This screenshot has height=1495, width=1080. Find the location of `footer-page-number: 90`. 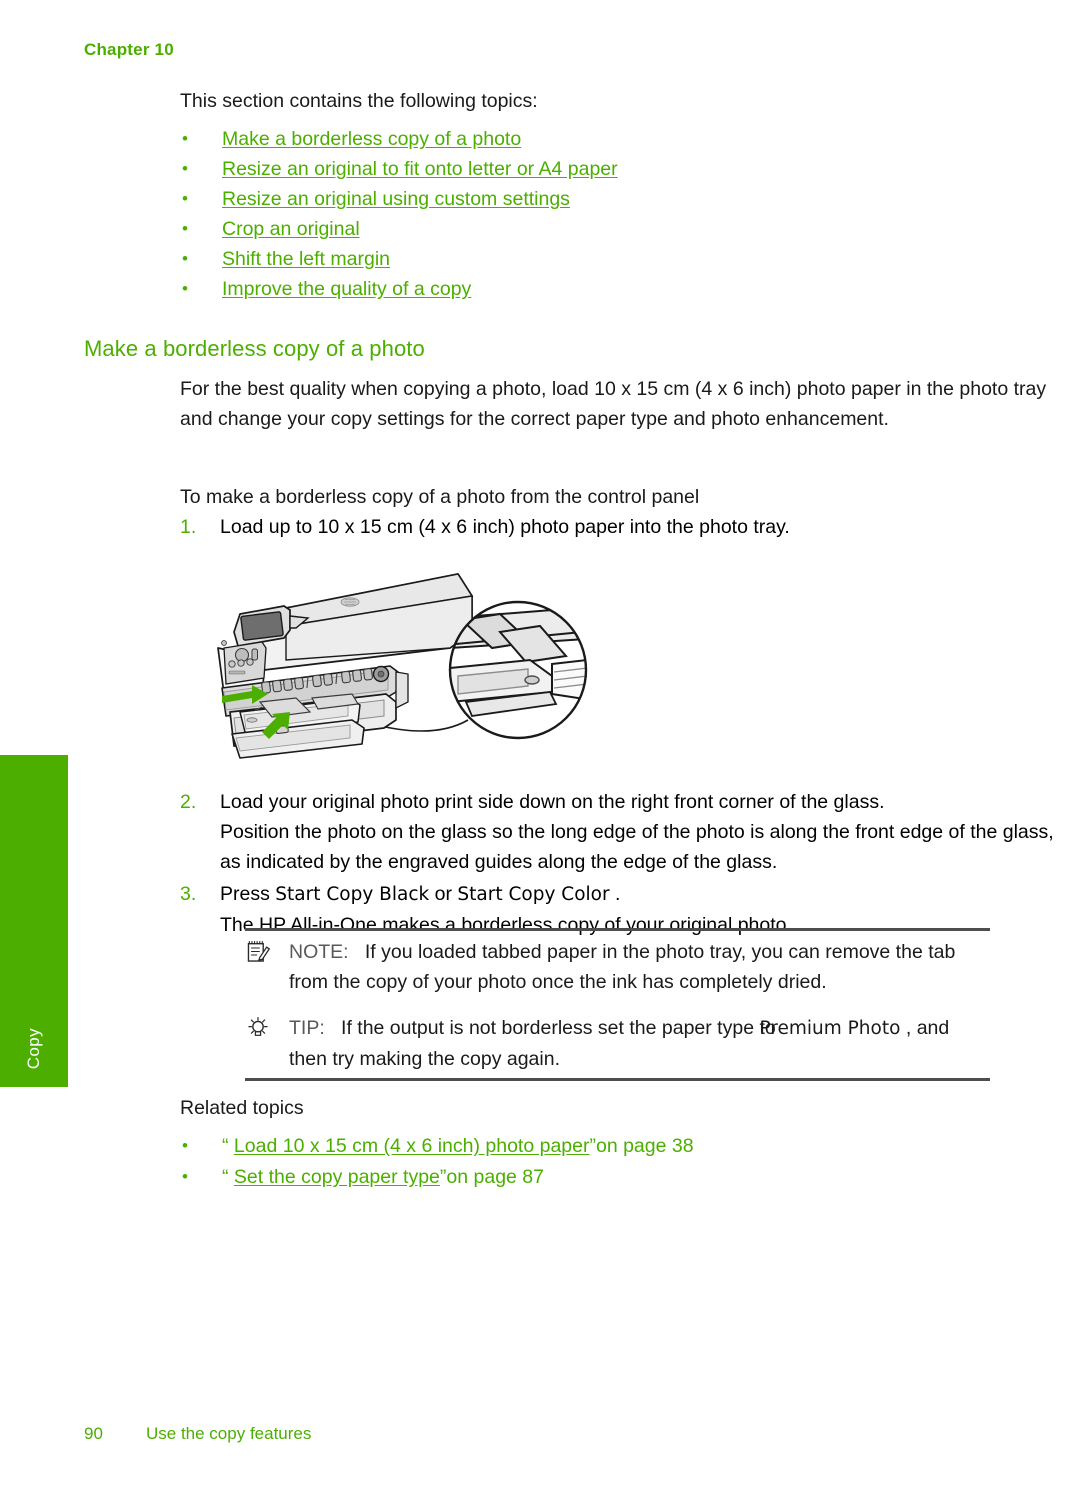

footer-page-number: 90 is located at coordinates (93, 1433).